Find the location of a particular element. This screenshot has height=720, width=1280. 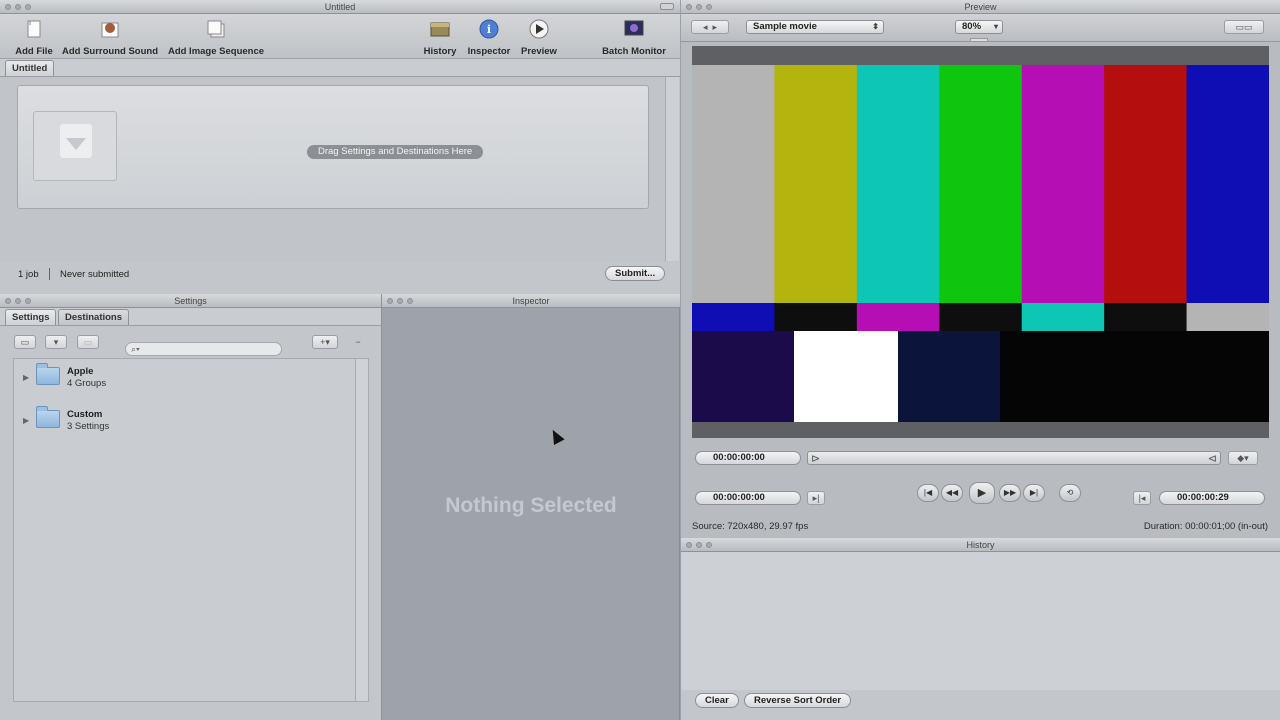

go-to-end-button: ▶| is located at coordinates (1034, 493).